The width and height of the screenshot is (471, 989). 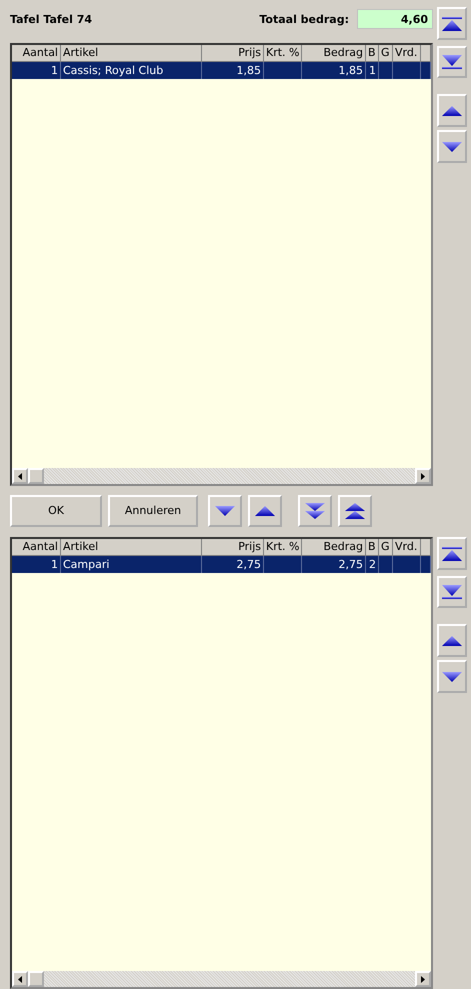 I want to click on table-cell: Cassis; Royal Club, so click(x=131, y=70).